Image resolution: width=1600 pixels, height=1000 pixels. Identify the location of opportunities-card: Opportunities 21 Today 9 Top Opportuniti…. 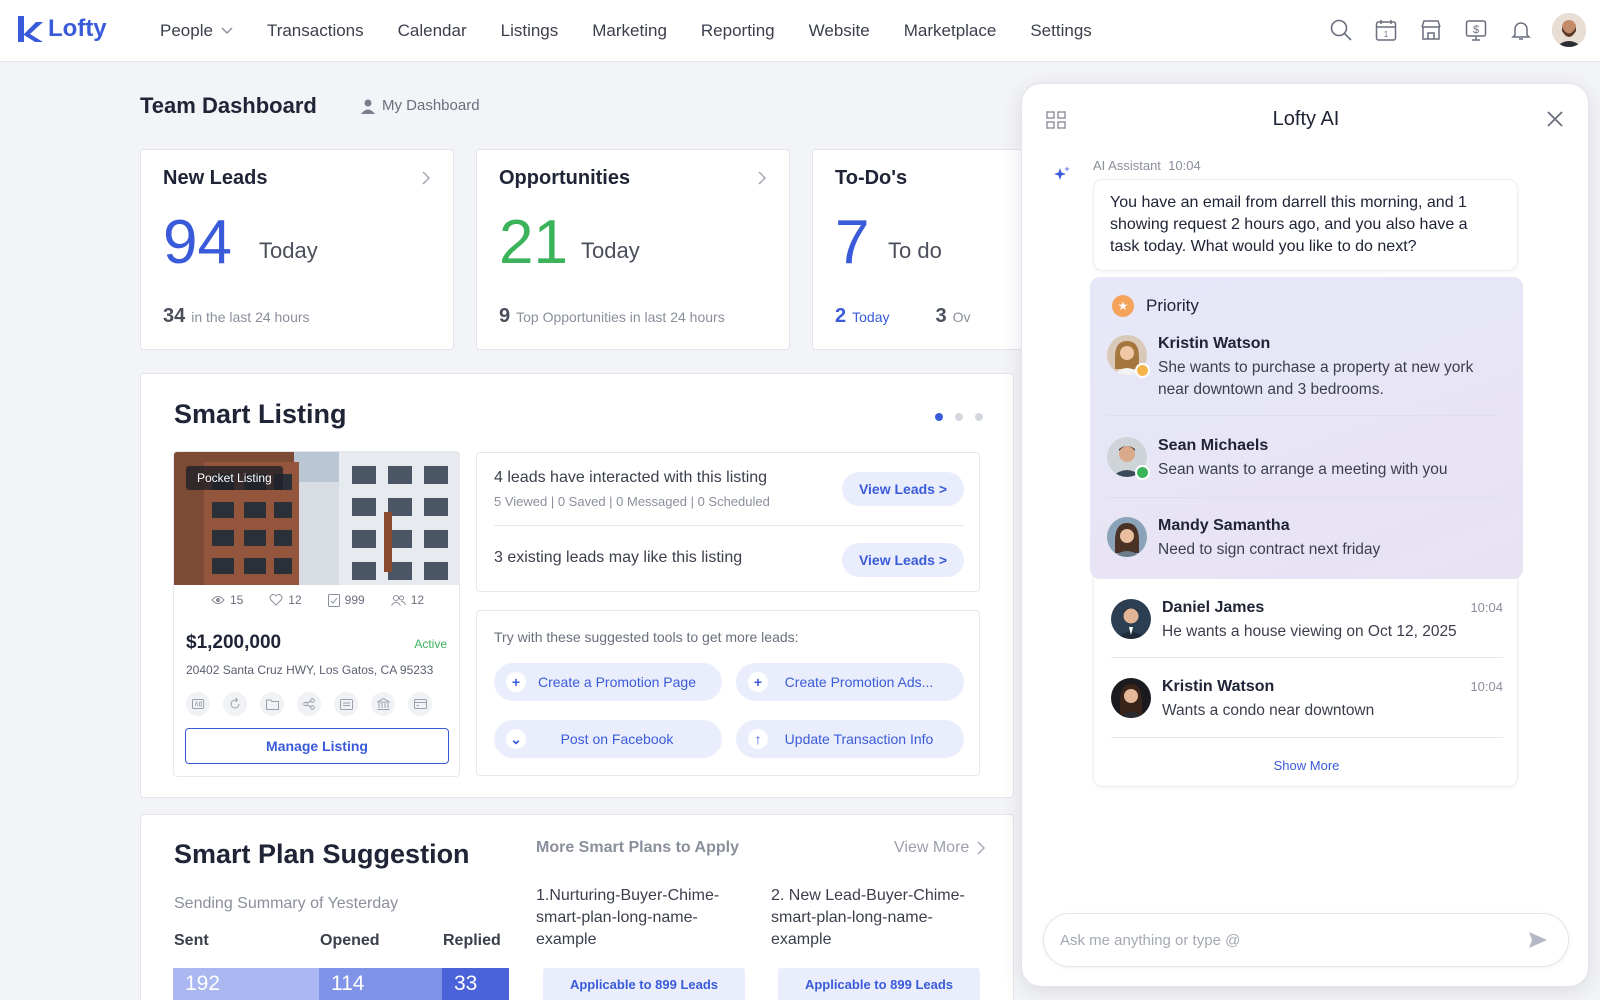
(633, 249).